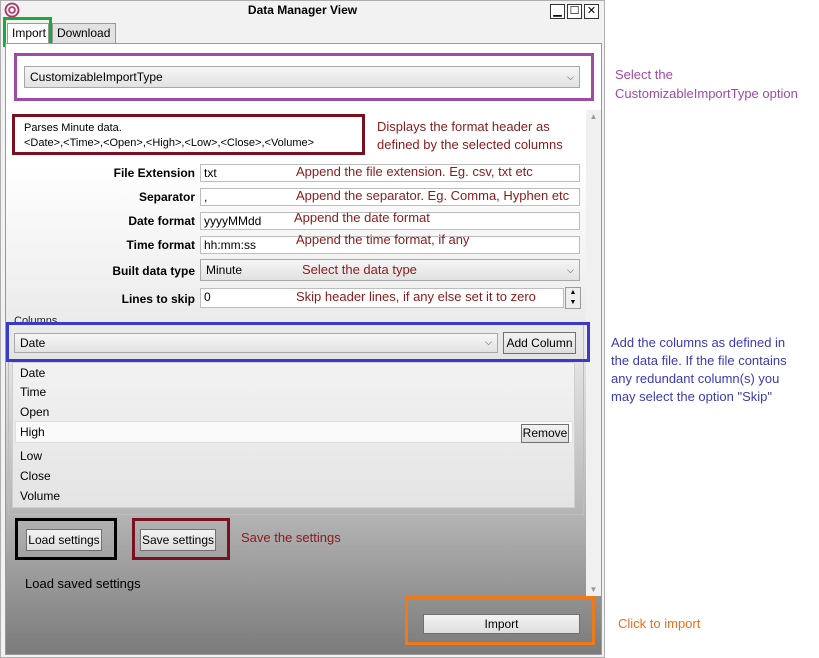  What do you see at coordinates (31, 456) in the screenshot?
I see `list-item: Low` at bounding box center [31, 456].